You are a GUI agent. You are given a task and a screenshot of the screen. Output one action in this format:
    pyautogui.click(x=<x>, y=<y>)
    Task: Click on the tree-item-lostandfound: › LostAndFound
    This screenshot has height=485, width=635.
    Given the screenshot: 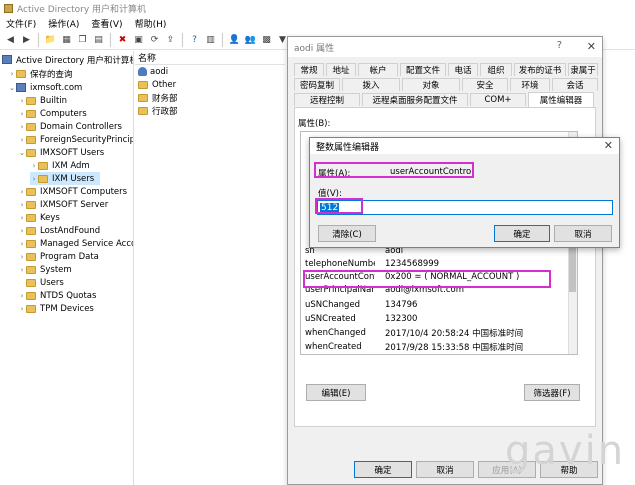 What is the action you would take?
    pyautogui.click(x=59, y=230)
    